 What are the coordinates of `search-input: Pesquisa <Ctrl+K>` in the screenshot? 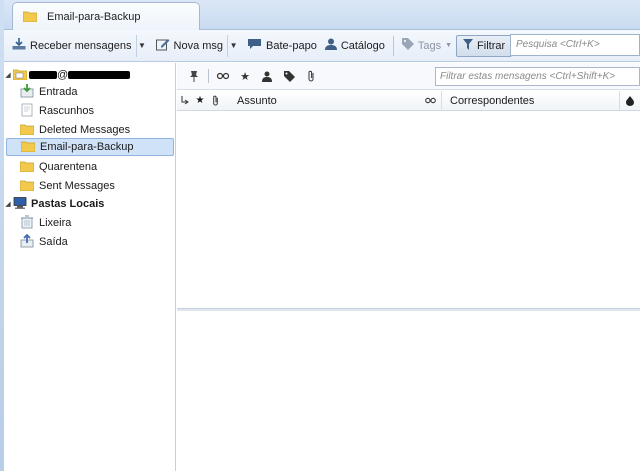 It's located at (575, 45).